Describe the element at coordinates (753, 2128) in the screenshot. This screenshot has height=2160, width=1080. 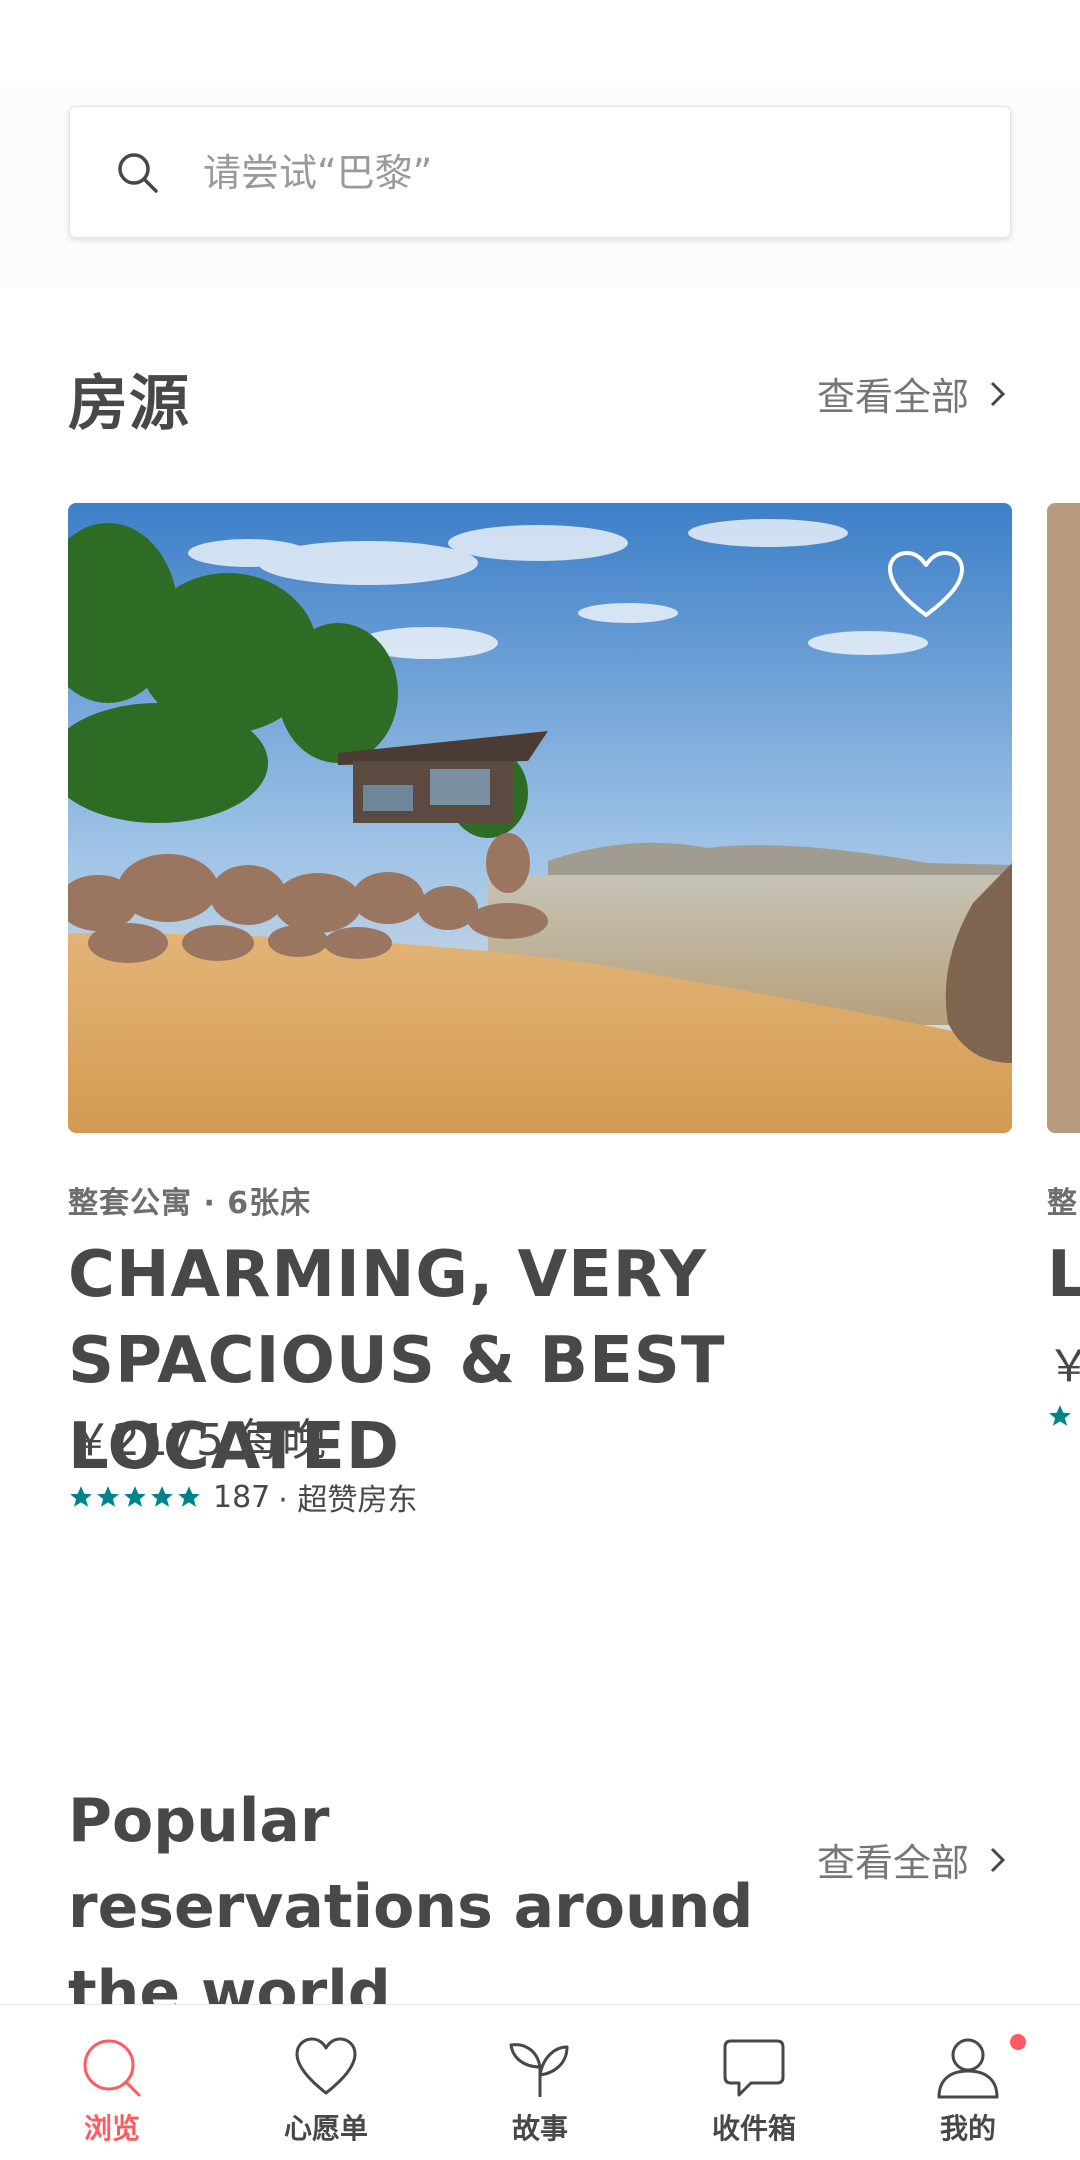
I see `tab-label: 收件箱` at that location.